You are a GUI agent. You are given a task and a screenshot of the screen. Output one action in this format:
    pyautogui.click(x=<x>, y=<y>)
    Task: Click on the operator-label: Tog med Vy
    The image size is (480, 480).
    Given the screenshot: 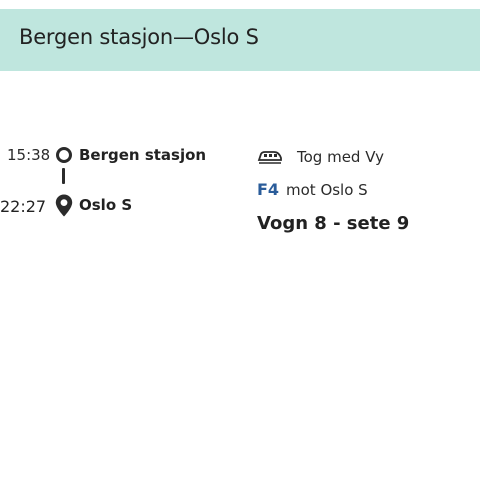 What is the action you would take?
    pyautogui.click(x=340, y=157)
    